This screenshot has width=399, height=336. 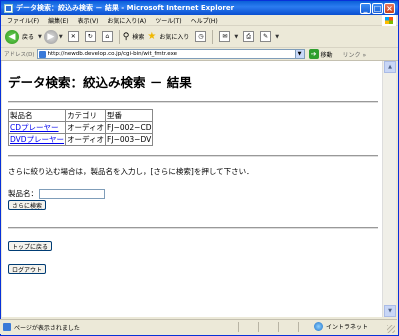 I want to click on refine-search-button: さらに検索, so click(x=27, y=205).